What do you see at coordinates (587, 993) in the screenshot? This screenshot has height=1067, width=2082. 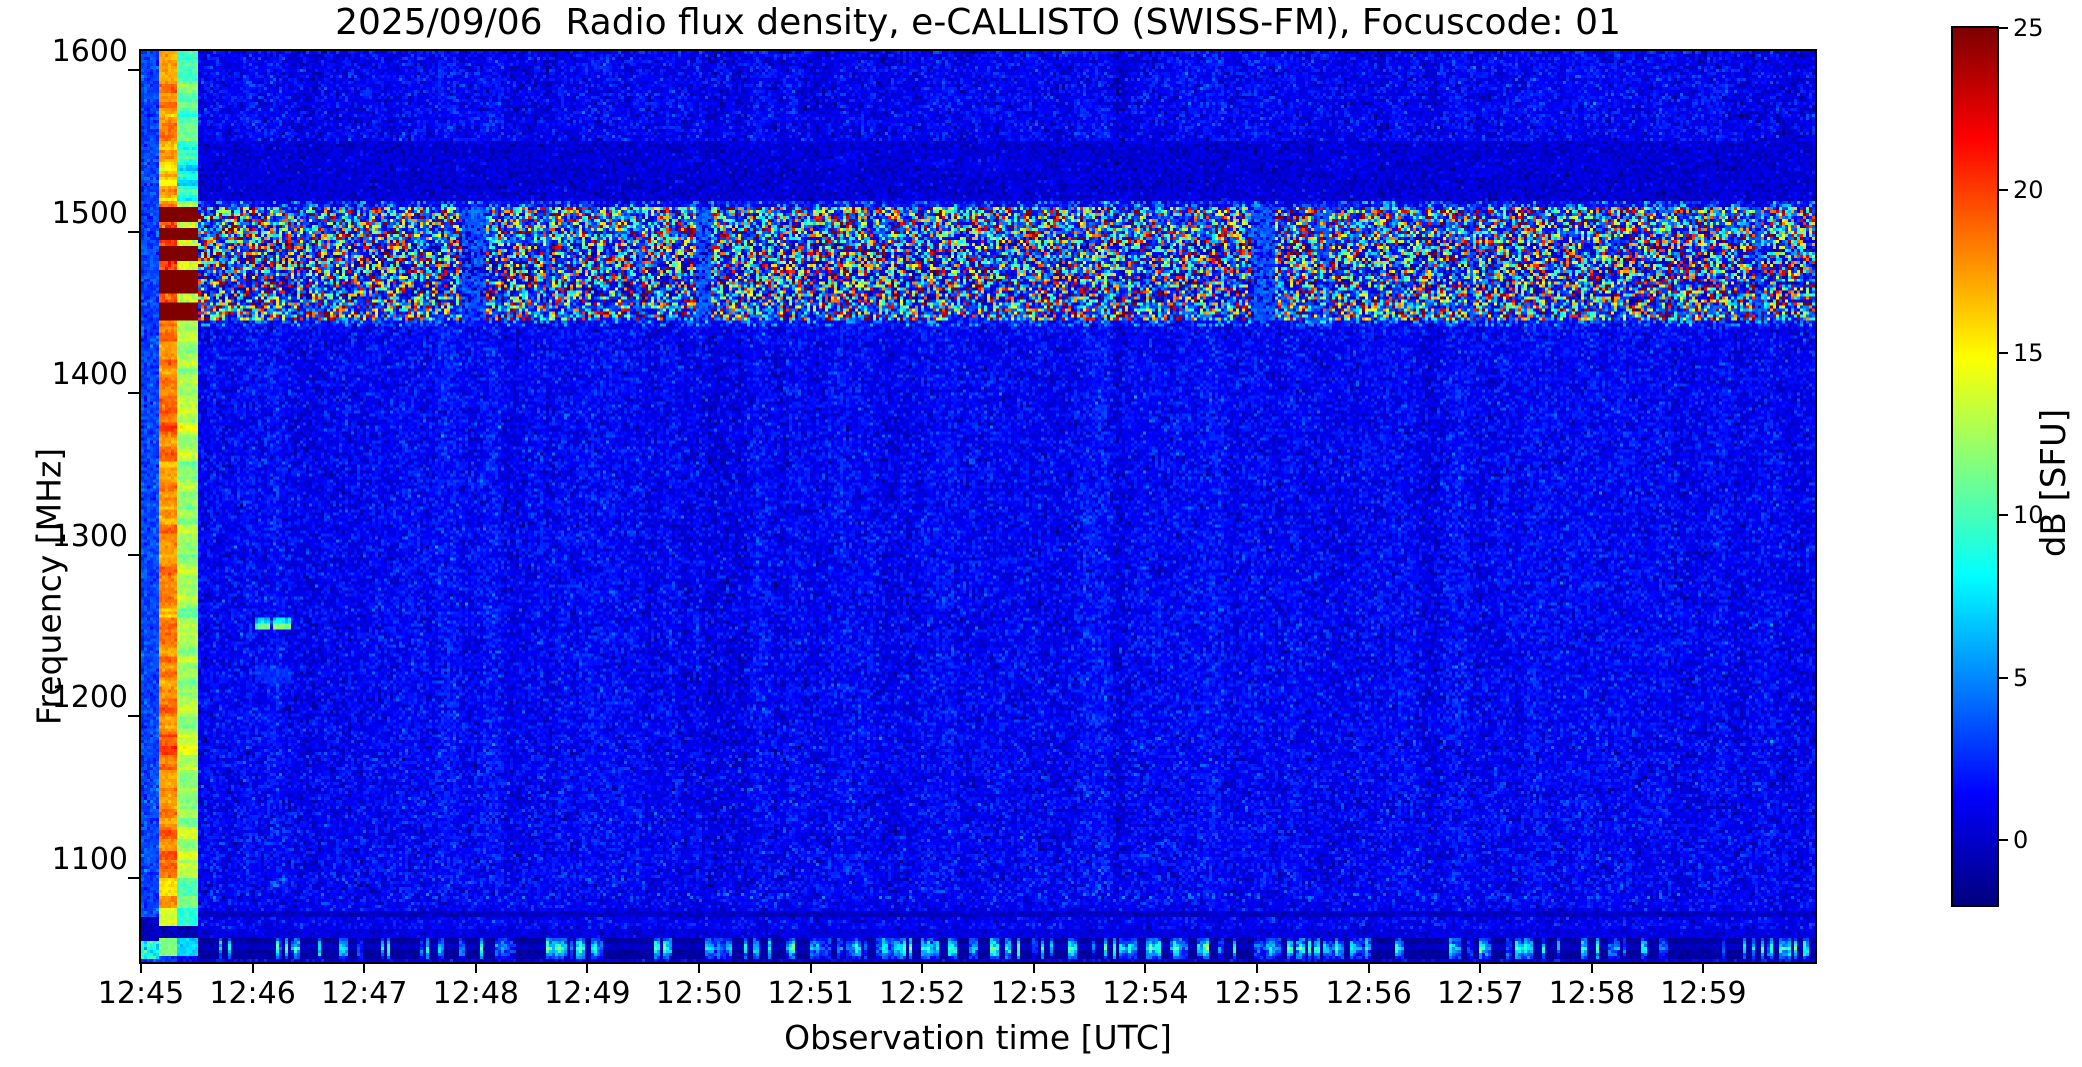 I see `x-tick-label: 12:49` at bounding box center [587, 993].